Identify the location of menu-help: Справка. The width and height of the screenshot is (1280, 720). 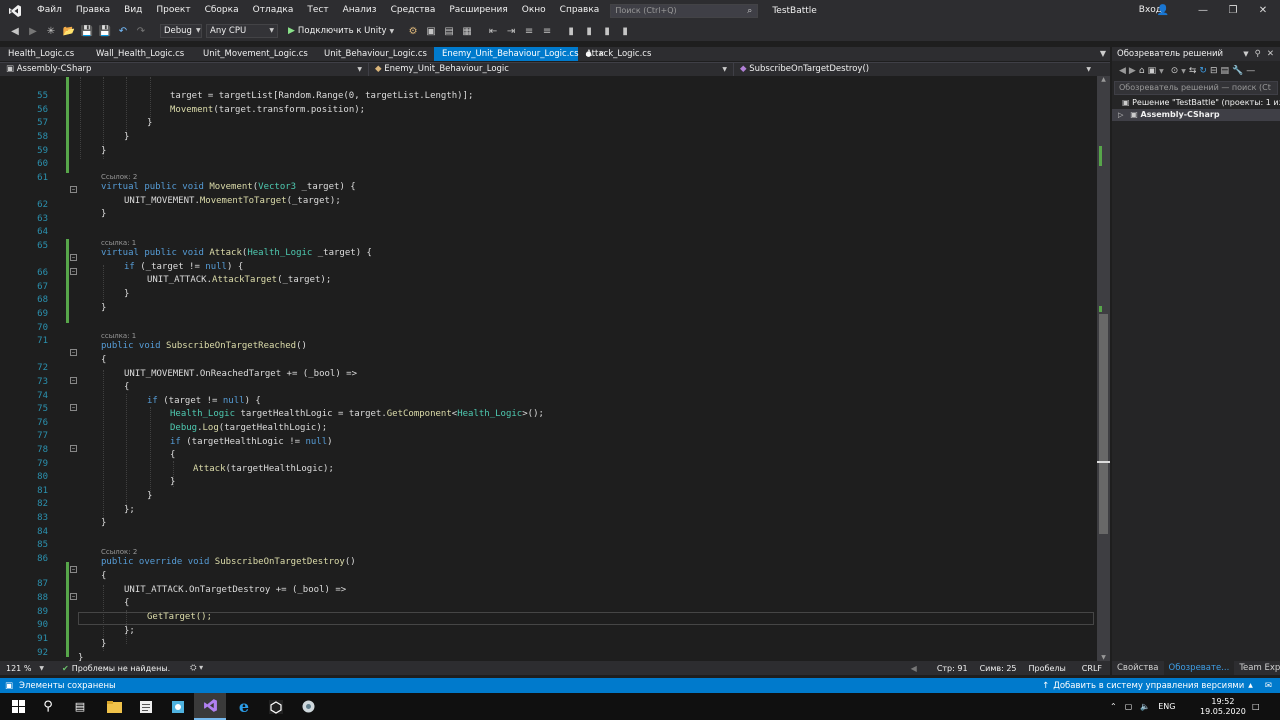
(580, 10).